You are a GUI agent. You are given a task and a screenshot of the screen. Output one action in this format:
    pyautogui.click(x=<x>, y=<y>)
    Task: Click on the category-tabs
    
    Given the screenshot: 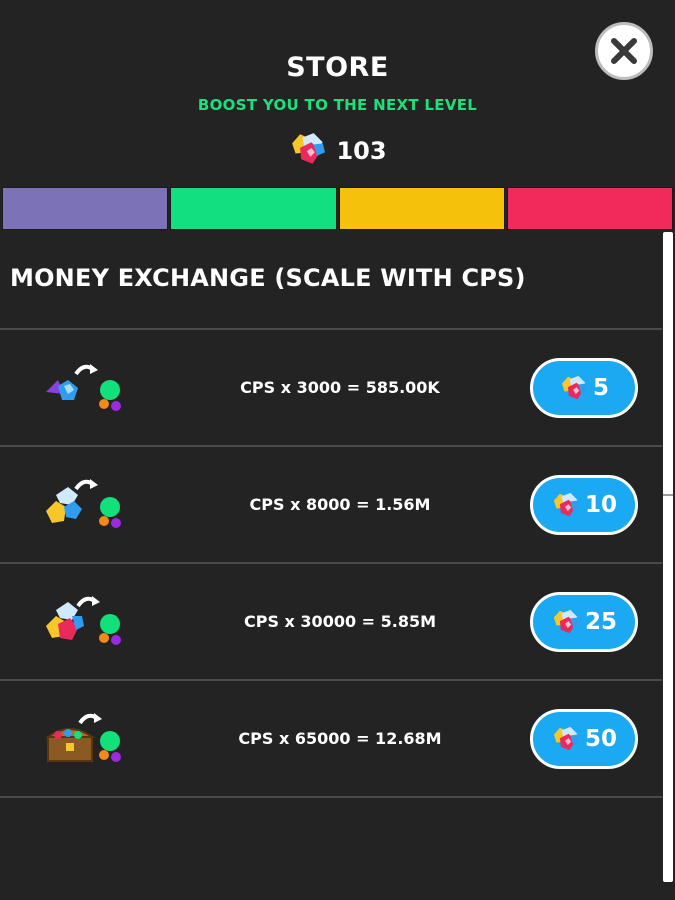 What is the action you would take?
    pyautogui.click(x=337, y=208)
    